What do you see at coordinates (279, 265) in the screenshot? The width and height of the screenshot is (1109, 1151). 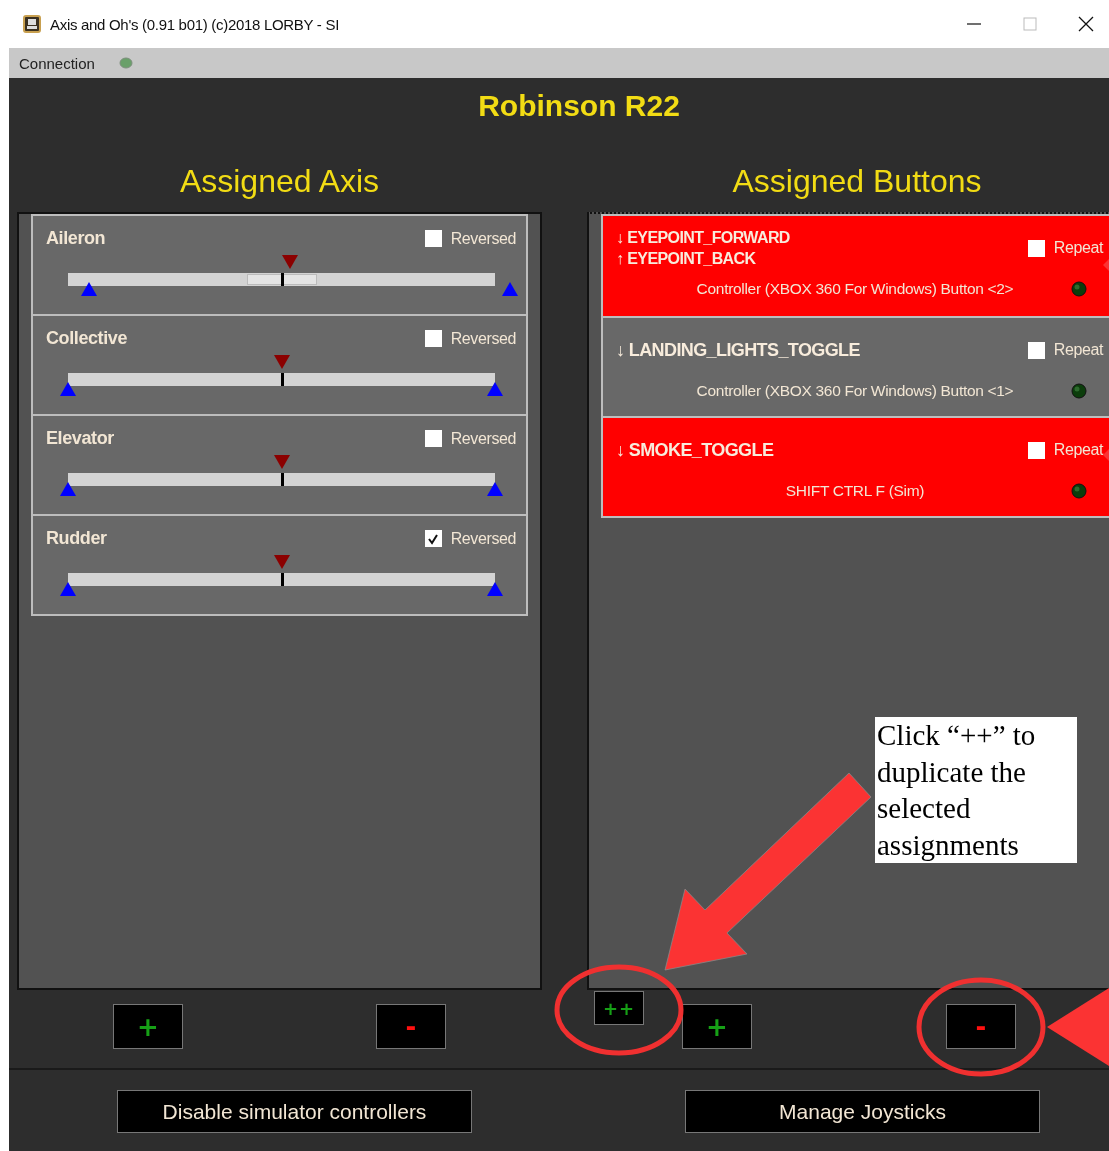 I see `axis-card: Aileron Reversed` at bounding box center [279, 265].